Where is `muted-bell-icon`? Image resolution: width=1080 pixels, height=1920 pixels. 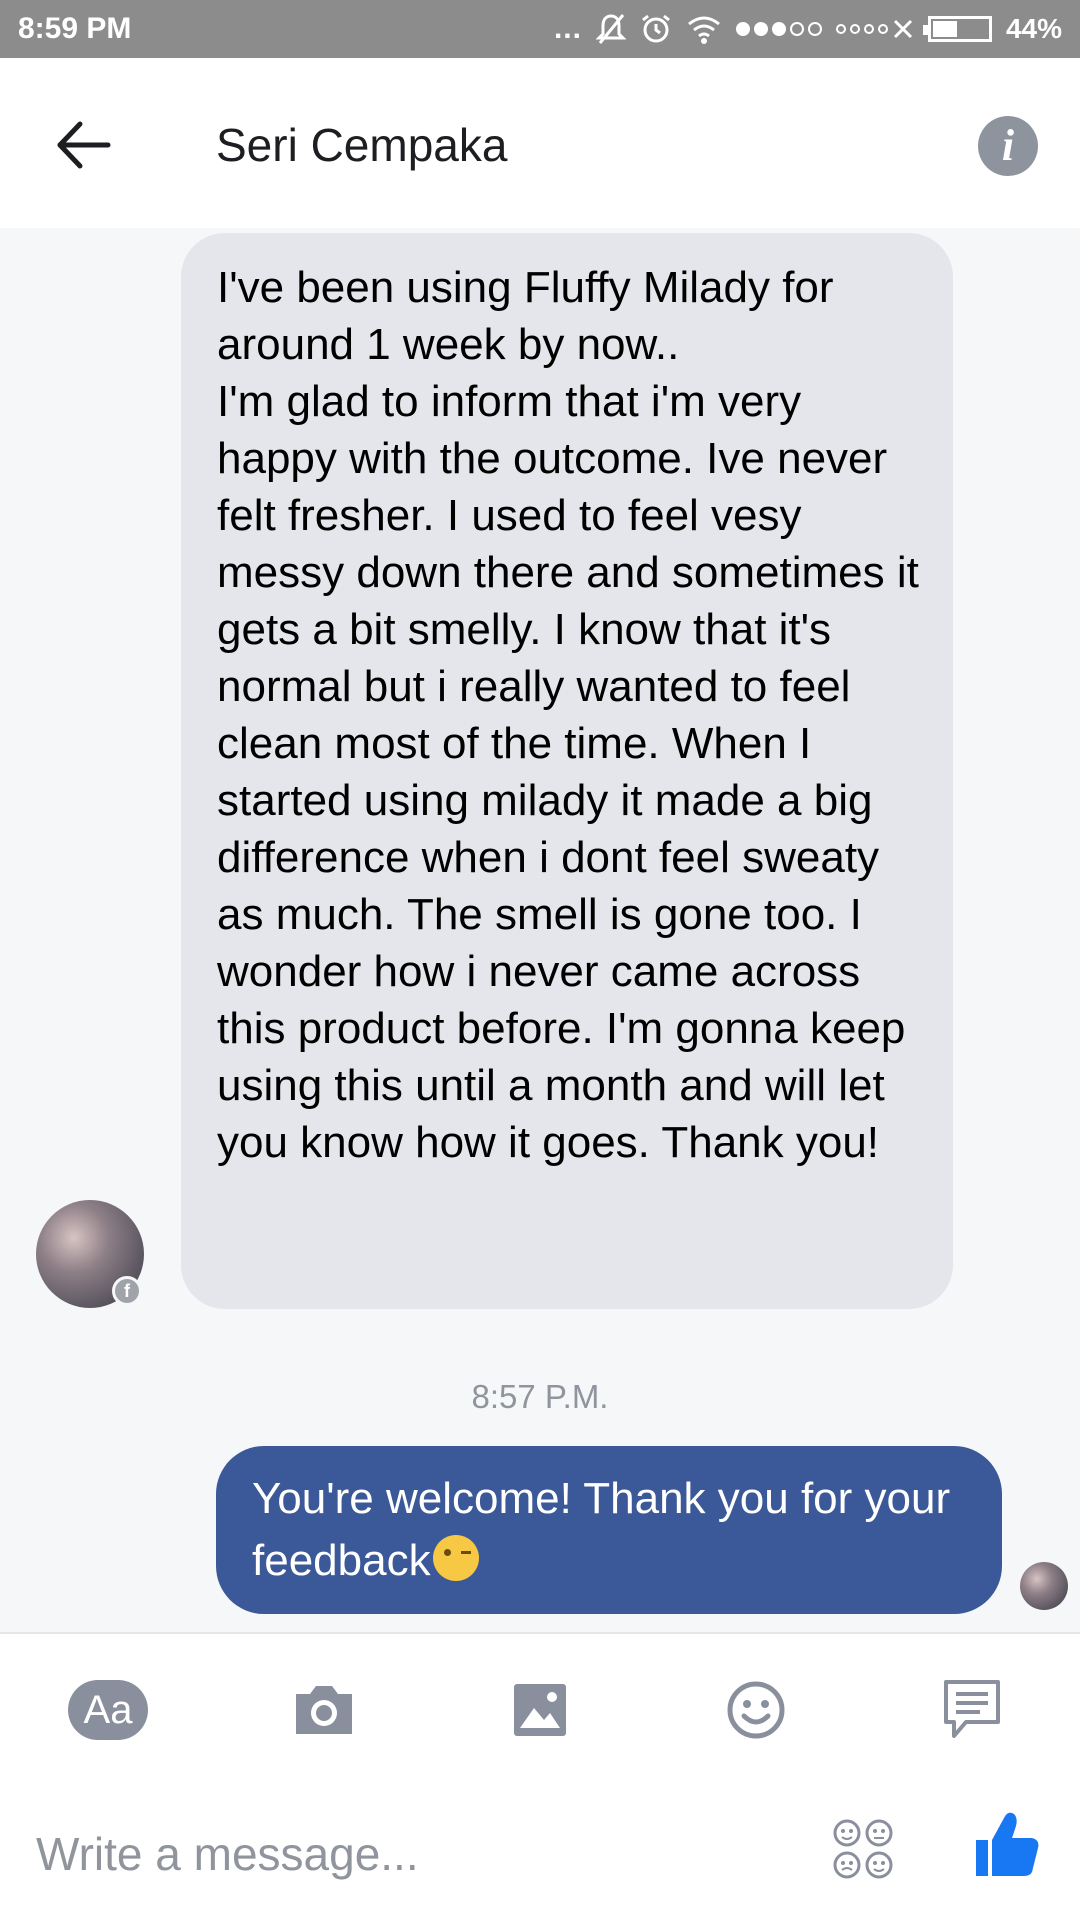 muted-bell-icon is located at coordinates (610, 29).